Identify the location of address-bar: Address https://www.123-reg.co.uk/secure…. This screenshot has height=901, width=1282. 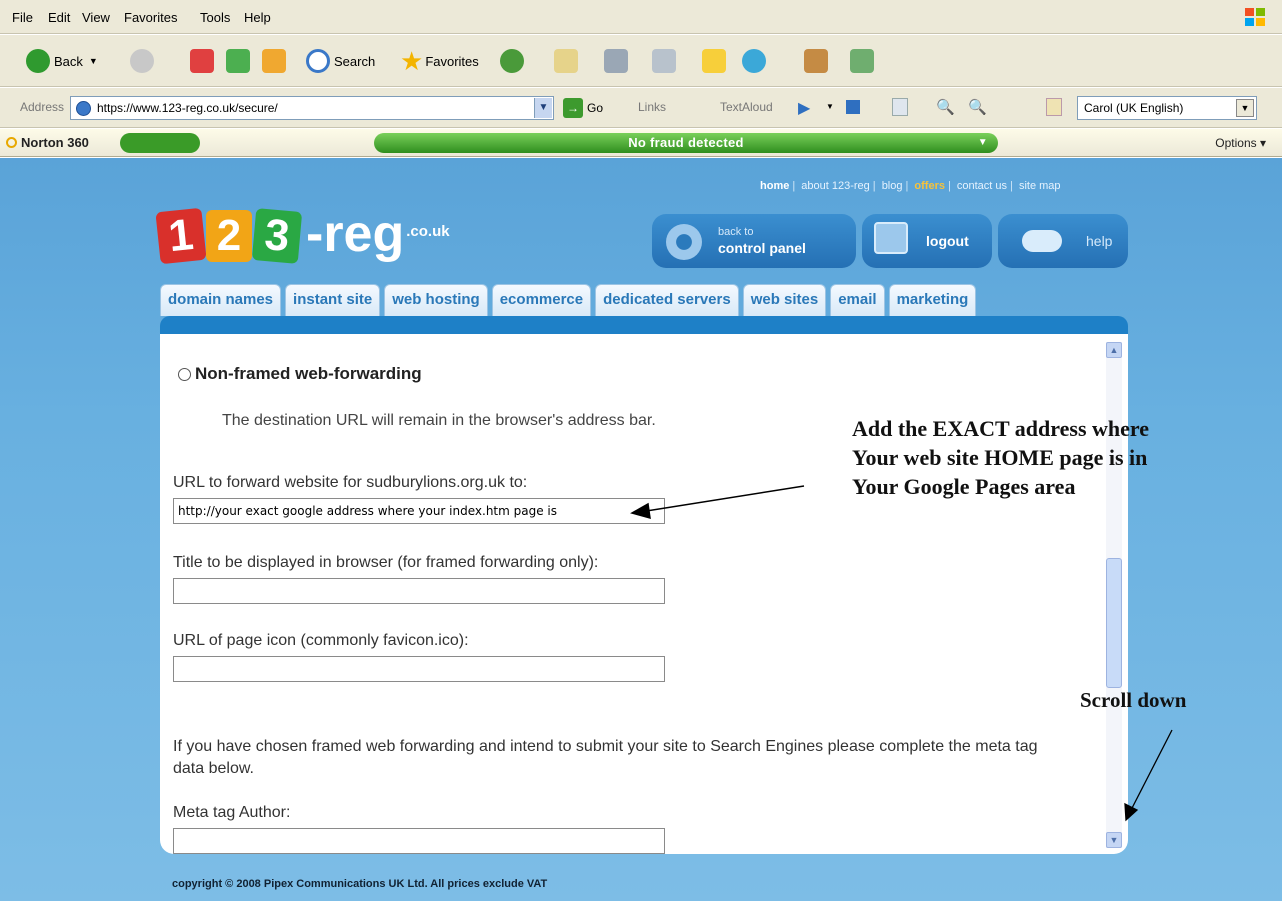
(641, 108).